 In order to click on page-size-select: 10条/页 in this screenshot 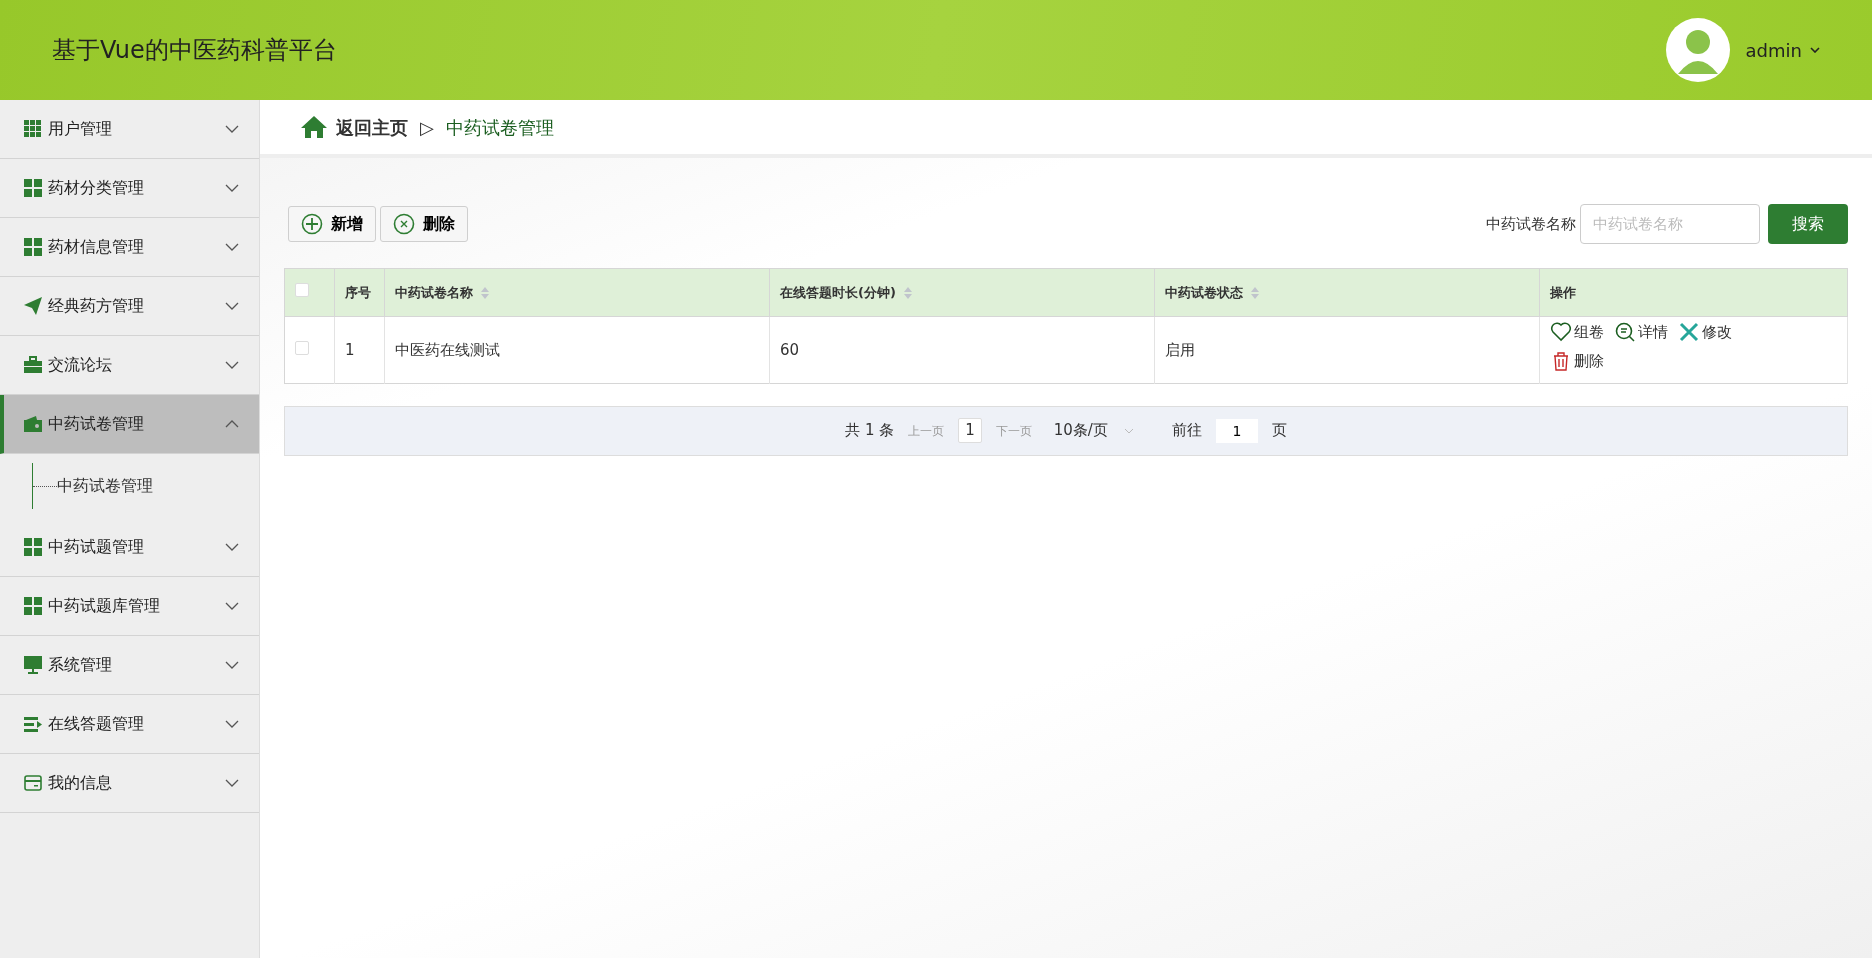, I will do `click(1093, 430)`.